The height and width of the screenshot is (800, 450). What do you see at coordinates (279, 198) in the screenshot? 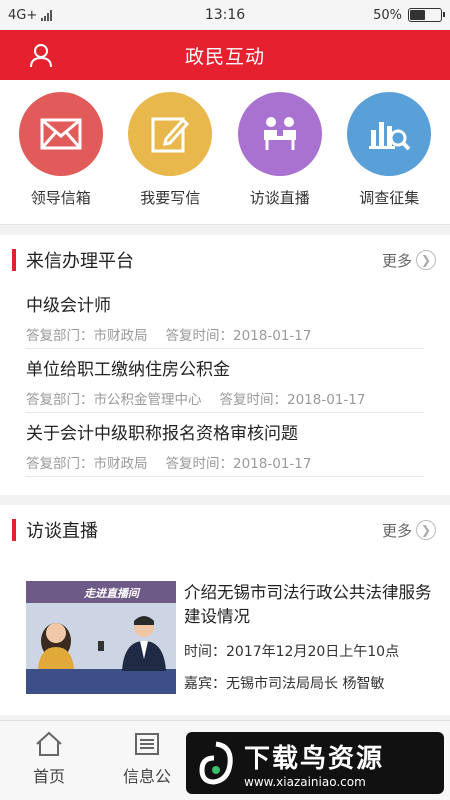
I see `quick-label: 访谈直播` at bounding box center [279, 198].